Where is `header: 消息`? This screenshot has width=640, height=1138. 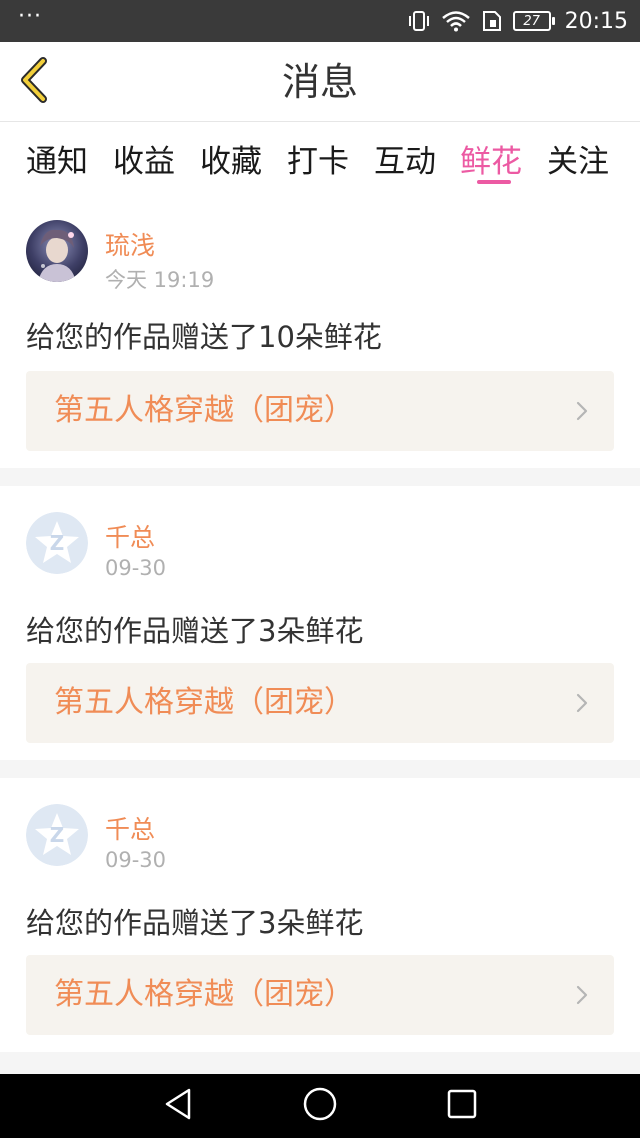
header: 消息 is located at coordinates (320, 82).